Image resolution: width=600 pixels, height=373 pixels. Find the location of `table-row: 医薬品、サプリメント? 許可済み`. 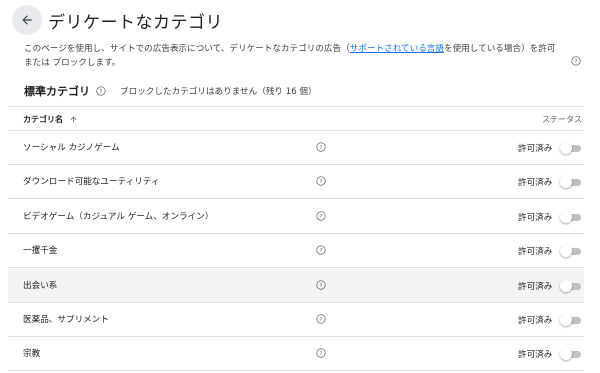

table-row: 医薬品、サプリメント? 許可済み is located at coordinates (296, 320).